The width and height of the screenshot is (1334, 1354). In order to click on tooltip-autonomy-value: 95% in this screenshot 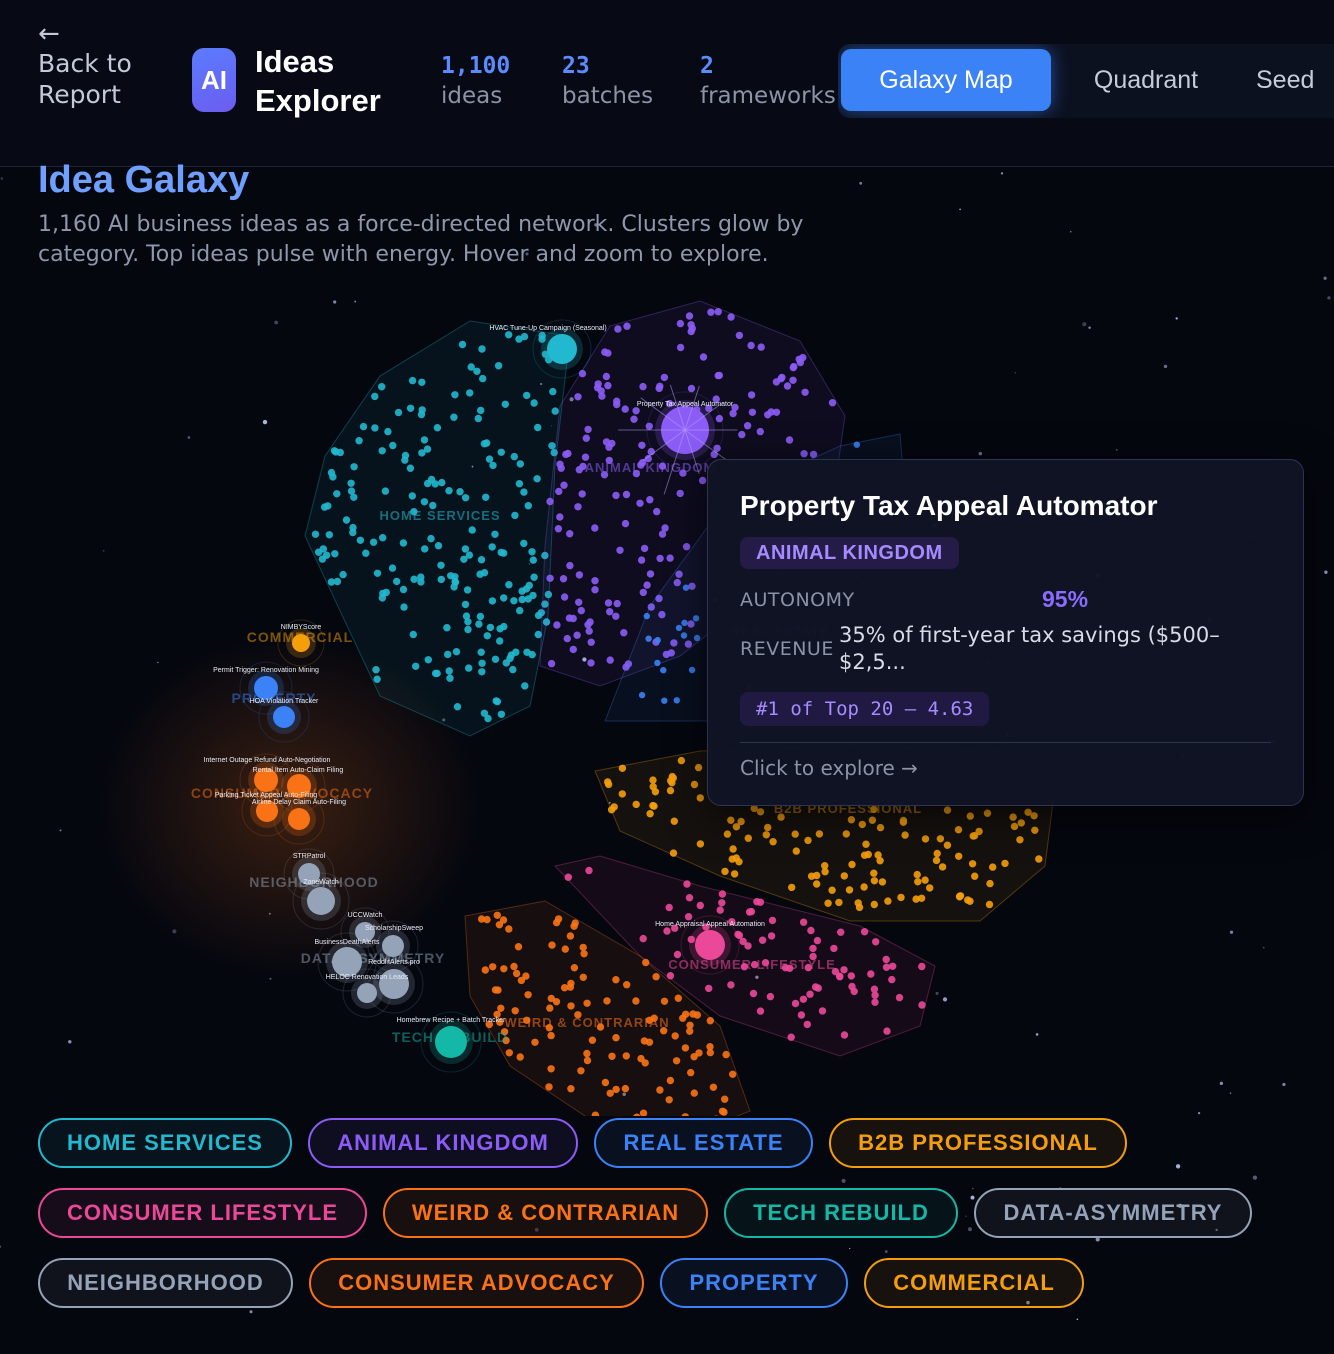, I will do `click(1065, 599)`.